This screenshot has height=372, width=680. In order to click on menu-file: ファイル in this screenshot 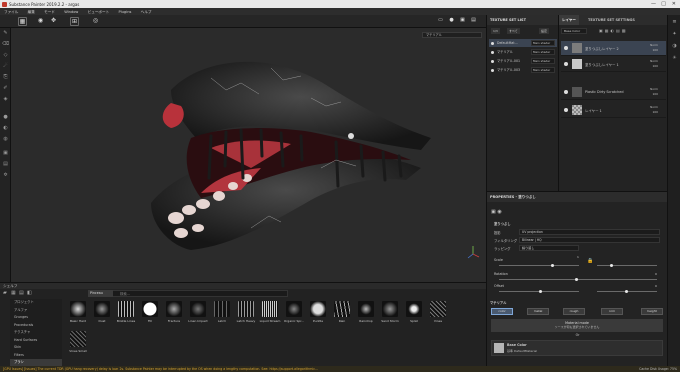, I will do `click(11, 11)`.